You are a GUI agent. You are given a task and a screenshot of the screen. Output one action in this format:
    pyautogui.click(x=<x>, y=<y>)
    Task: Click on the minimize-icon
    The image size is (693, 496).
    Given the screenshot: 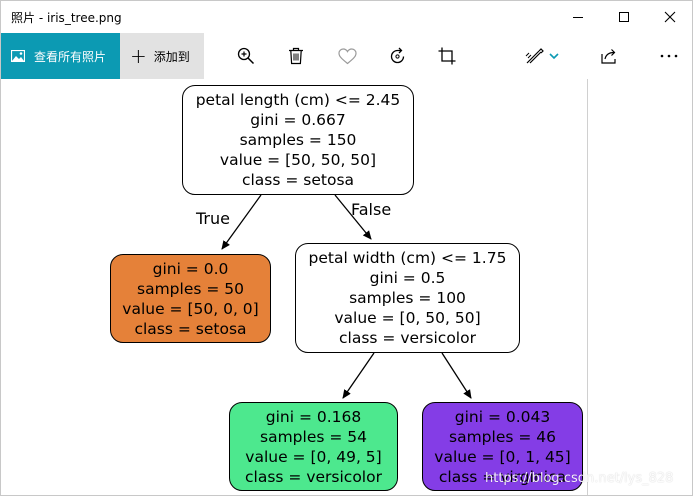 What is the action you would take?
    pyautogui.click(x=578, y=17)
    